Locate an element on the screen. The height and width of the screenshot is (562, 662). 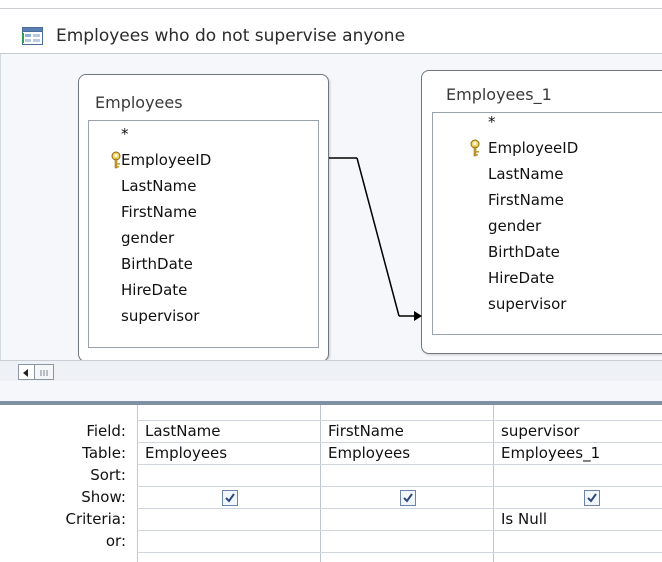
query-design-icon is located at coordinates (32, 36).